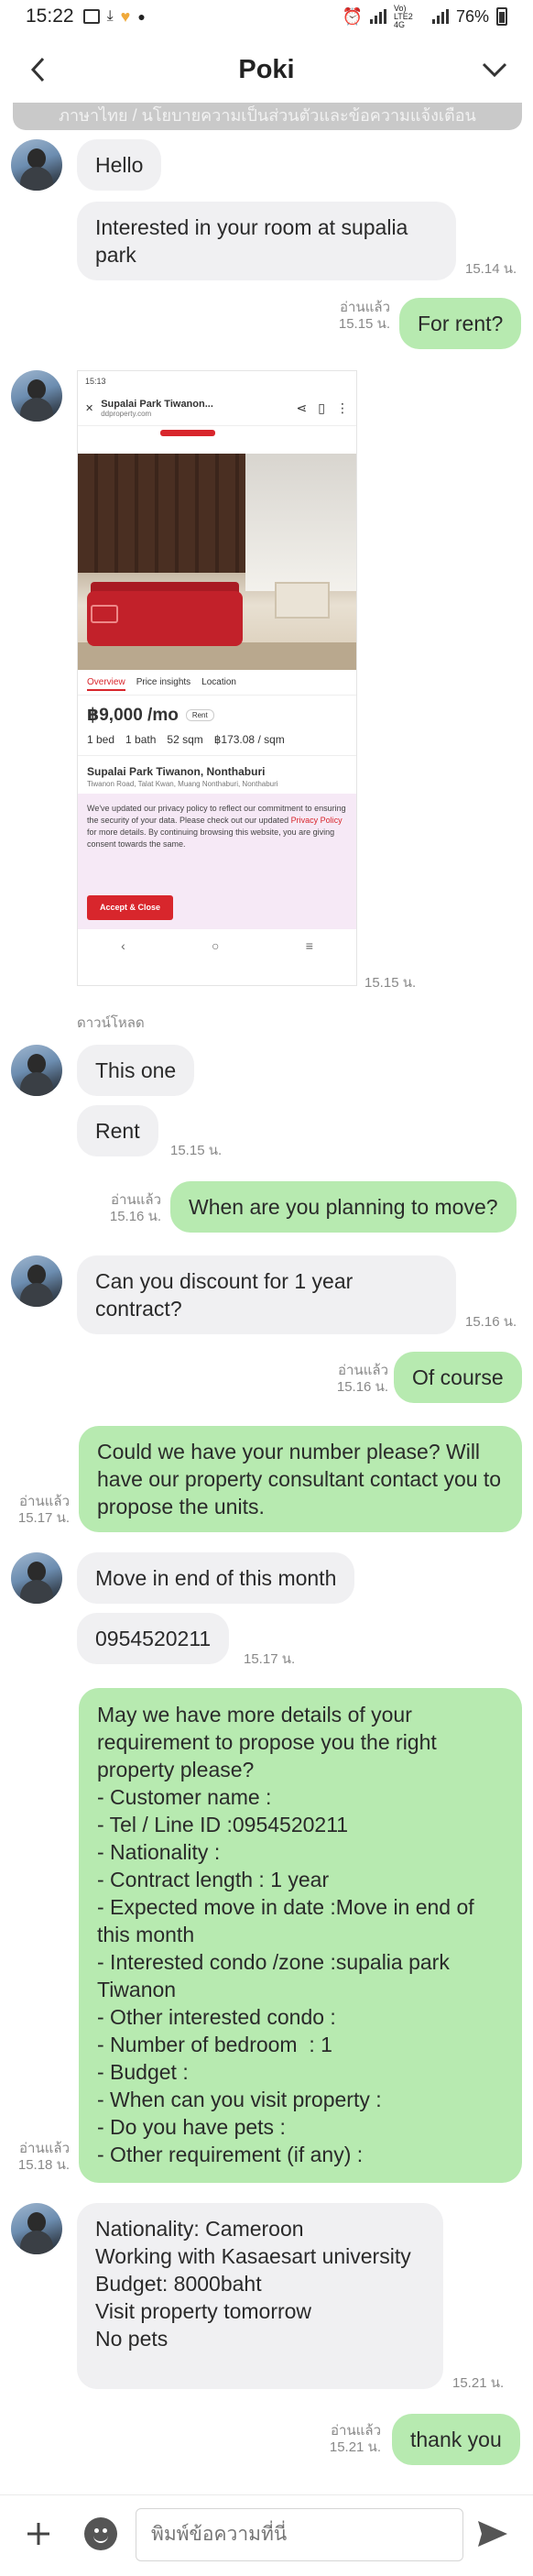  What do you see at coordinates (299, 2534) in the screenshot?
I see `message-input` at bounding box center [299, 2534].